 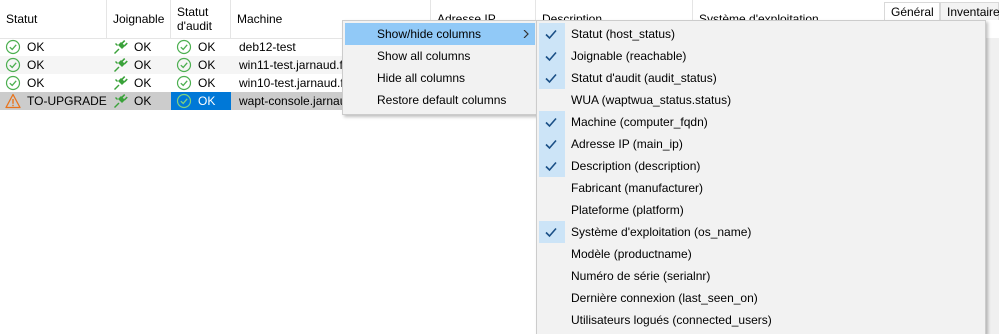 What do you see at coordinates (761, 144) in the screenshot?
I see `submenu-item-column: Adresse IP (main_ip)` at bounding box center [761, 144].